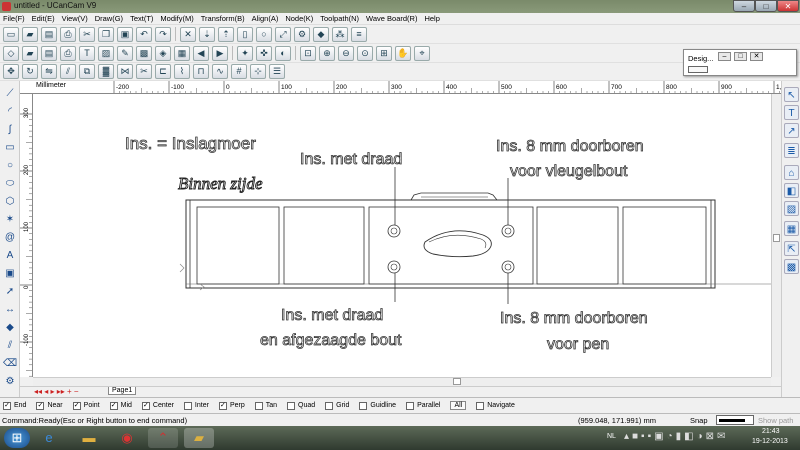  I want to click on bitmap-tool-icon: ▩, so click(791, 266).